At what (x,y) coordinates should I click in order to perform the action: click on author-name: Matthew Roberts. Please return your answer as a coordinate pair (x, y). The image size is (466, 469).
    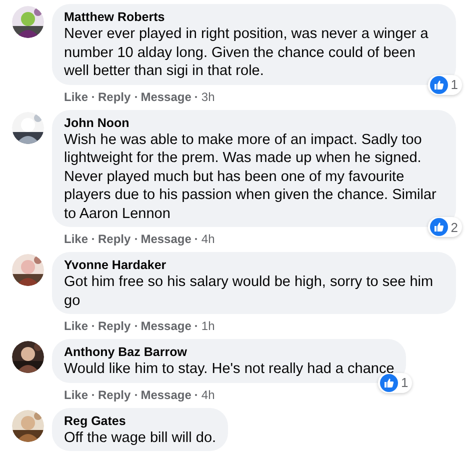
    Looking at the image, I should click on (254, 17).